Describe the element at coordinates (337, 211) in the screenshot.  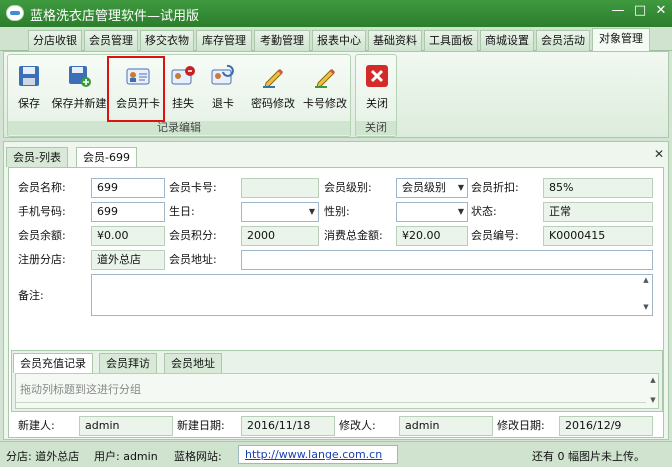
I see `gender-label: 性别:` at that location.